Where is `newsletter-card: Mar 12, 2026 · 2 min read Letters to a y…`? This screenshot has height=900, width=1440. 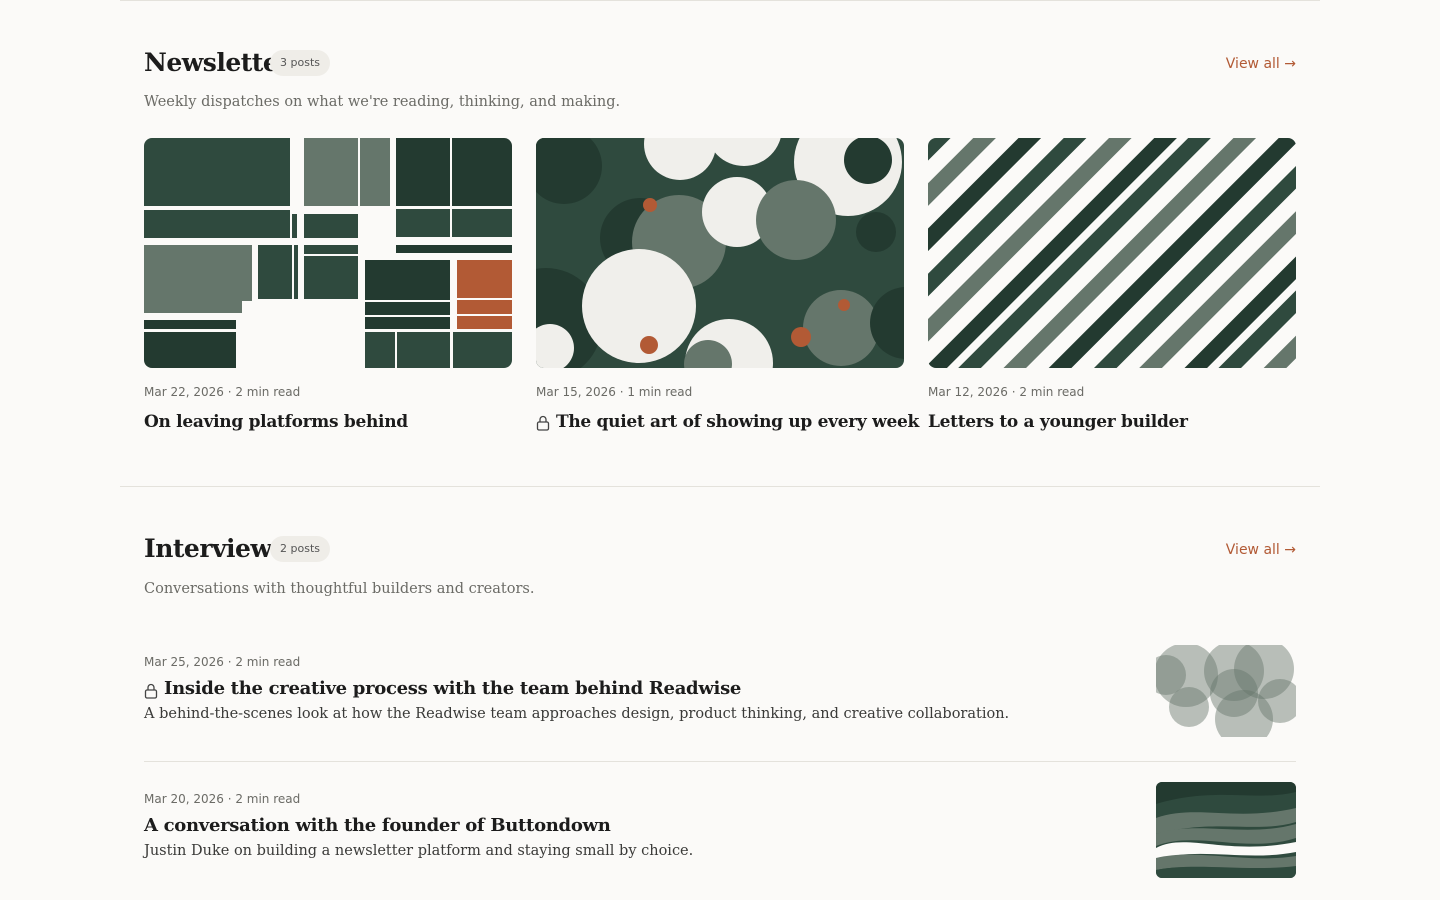
newsletter-card: Mar 12, 2026 · 2 min read Letters to a y… is located at coordinates (1112, 288).